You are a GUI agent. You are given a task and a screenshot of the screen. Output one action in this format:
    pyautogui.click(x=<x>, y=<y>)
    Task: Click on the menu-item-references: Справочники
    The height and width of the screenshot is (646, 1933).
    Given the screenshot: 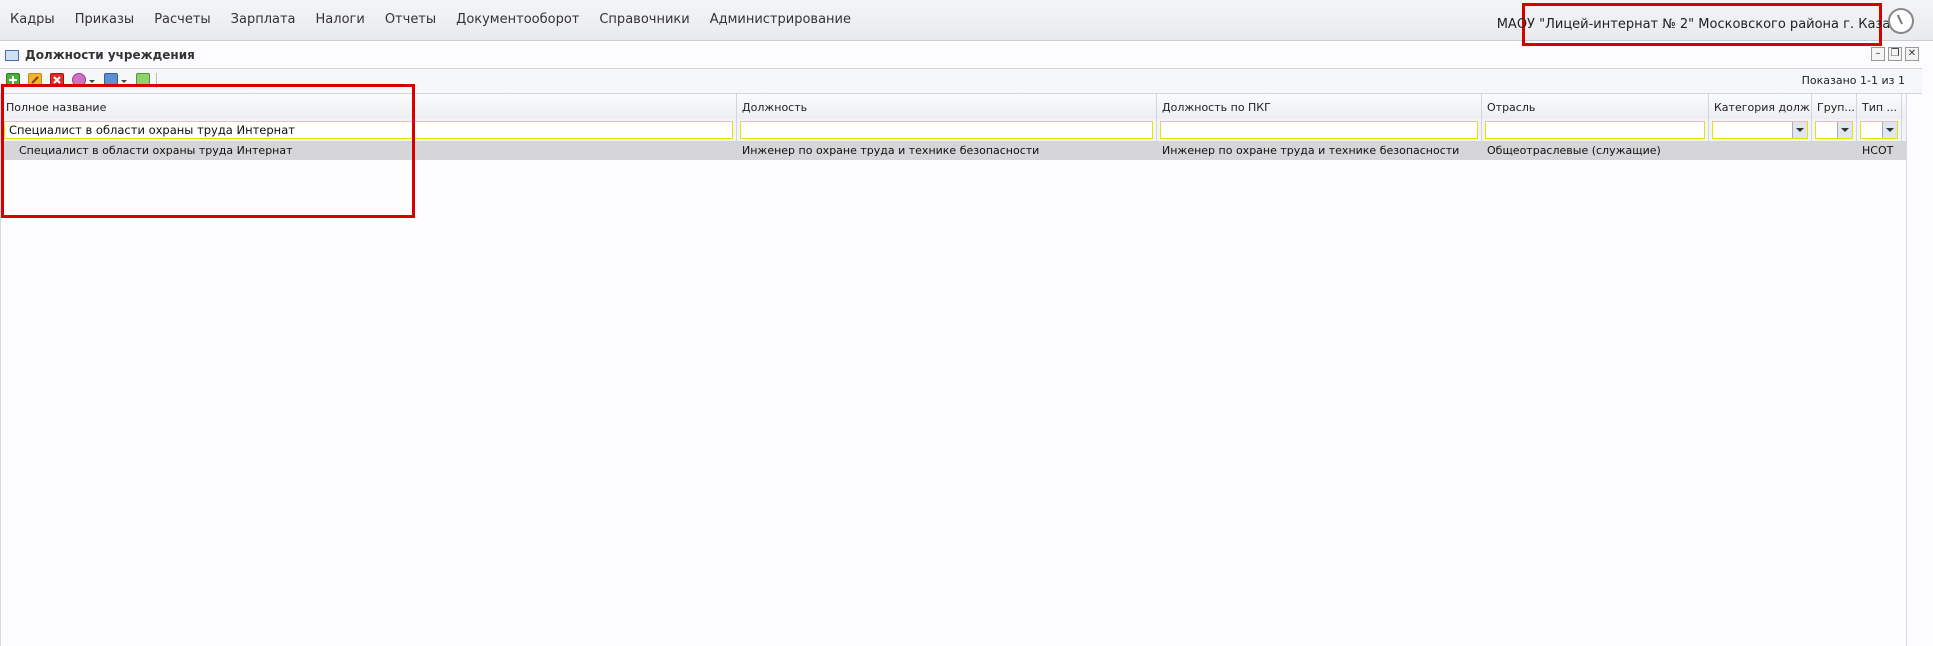 What is the action you would take?
    pyautogui.click(x=644, y=19)
    